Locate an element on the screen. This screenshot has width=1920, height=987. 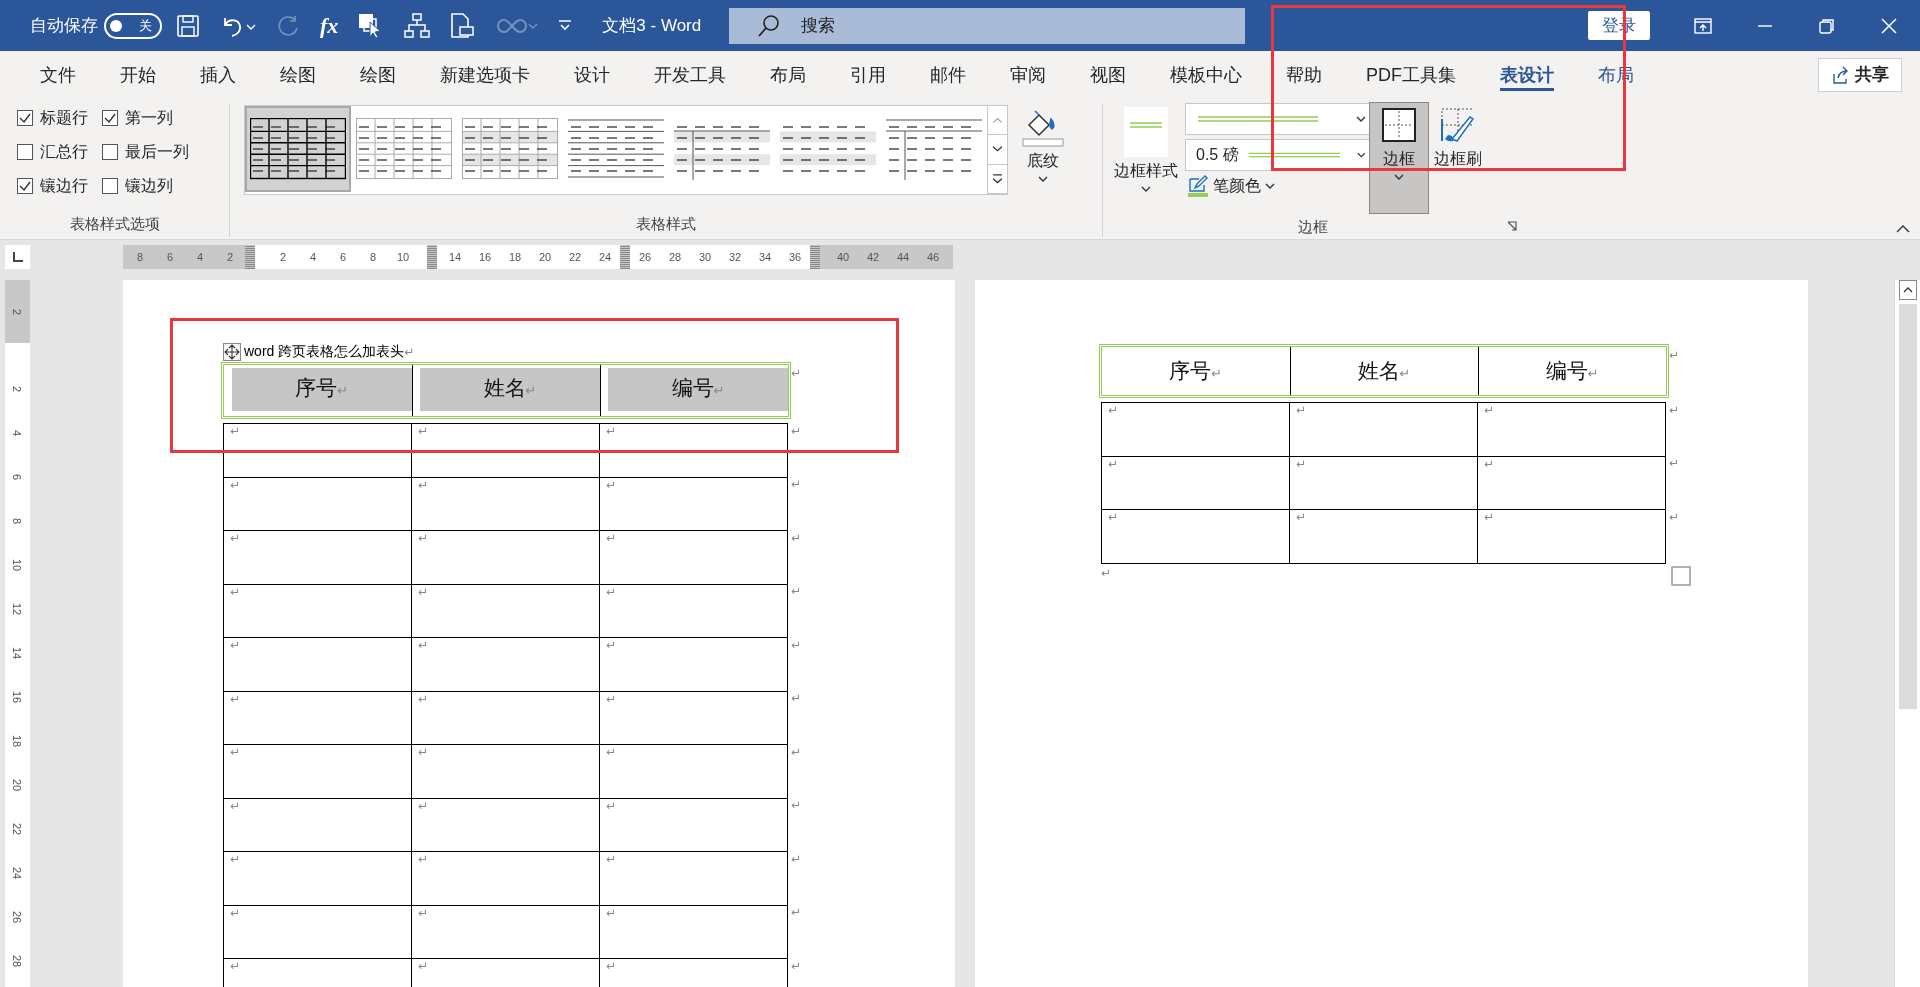
border-styles-button: 边框样式 is located at coordinates (1146, 159).